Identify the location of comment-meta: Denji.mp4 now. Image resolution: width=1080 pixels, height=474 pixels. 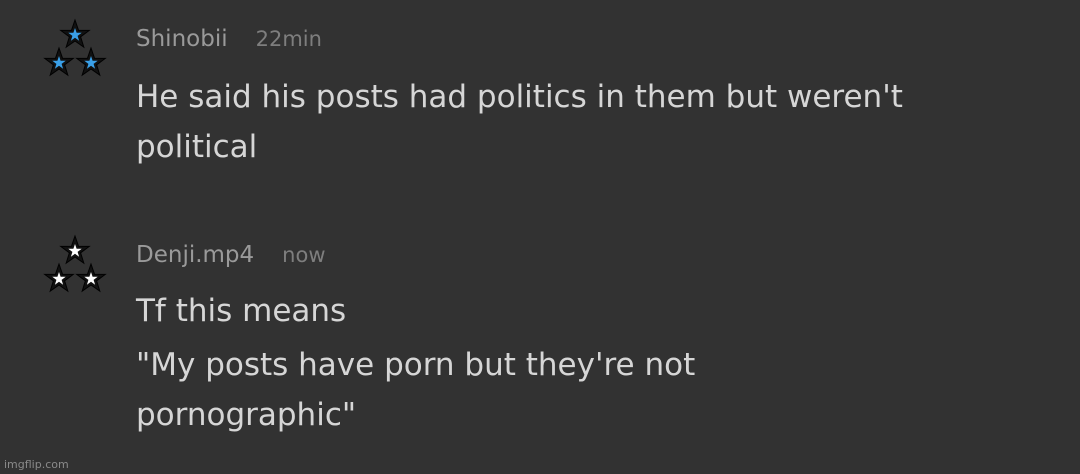
(231, 255).